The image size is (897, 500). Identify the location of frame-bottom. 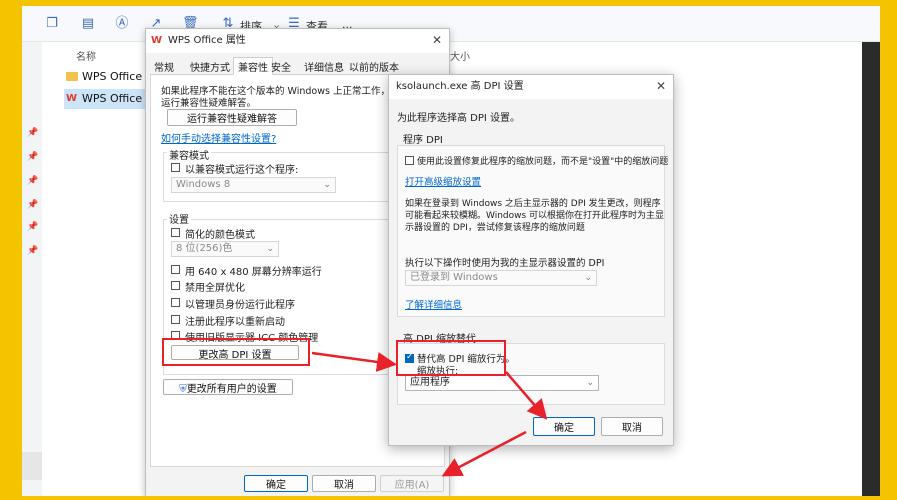
(448, 498).